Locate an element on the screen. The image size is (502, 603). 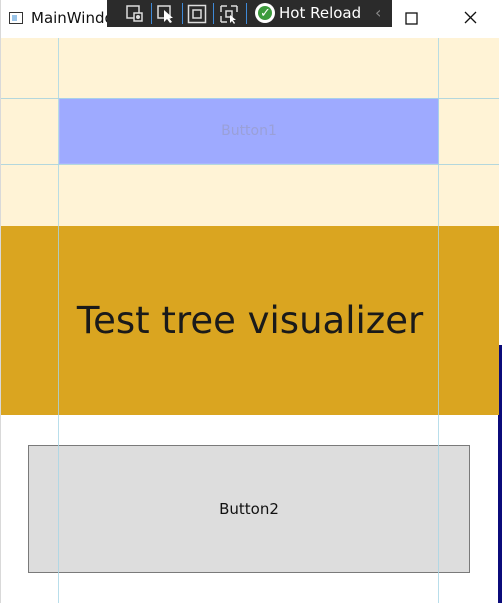
maximize-button is located at coordinates (412, 18).